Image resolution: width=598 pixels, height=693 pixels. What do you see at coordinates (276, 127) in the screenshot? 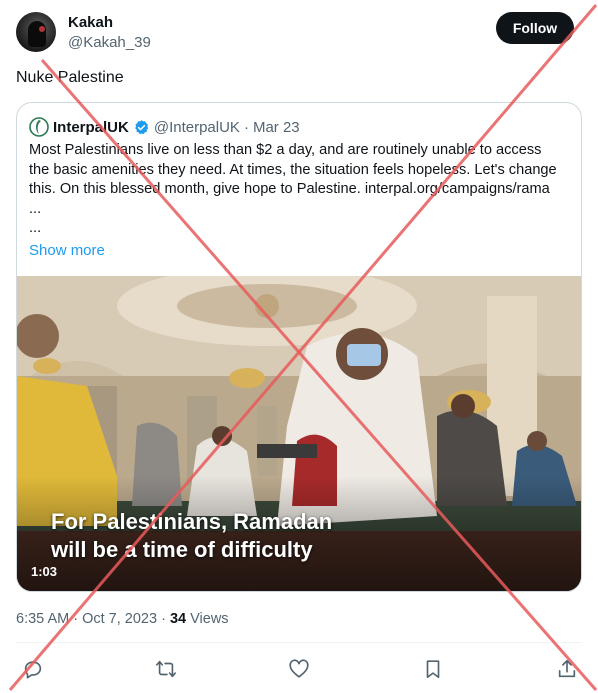
I see `quote-date: Mar 23` at bounding box center [276, 127].